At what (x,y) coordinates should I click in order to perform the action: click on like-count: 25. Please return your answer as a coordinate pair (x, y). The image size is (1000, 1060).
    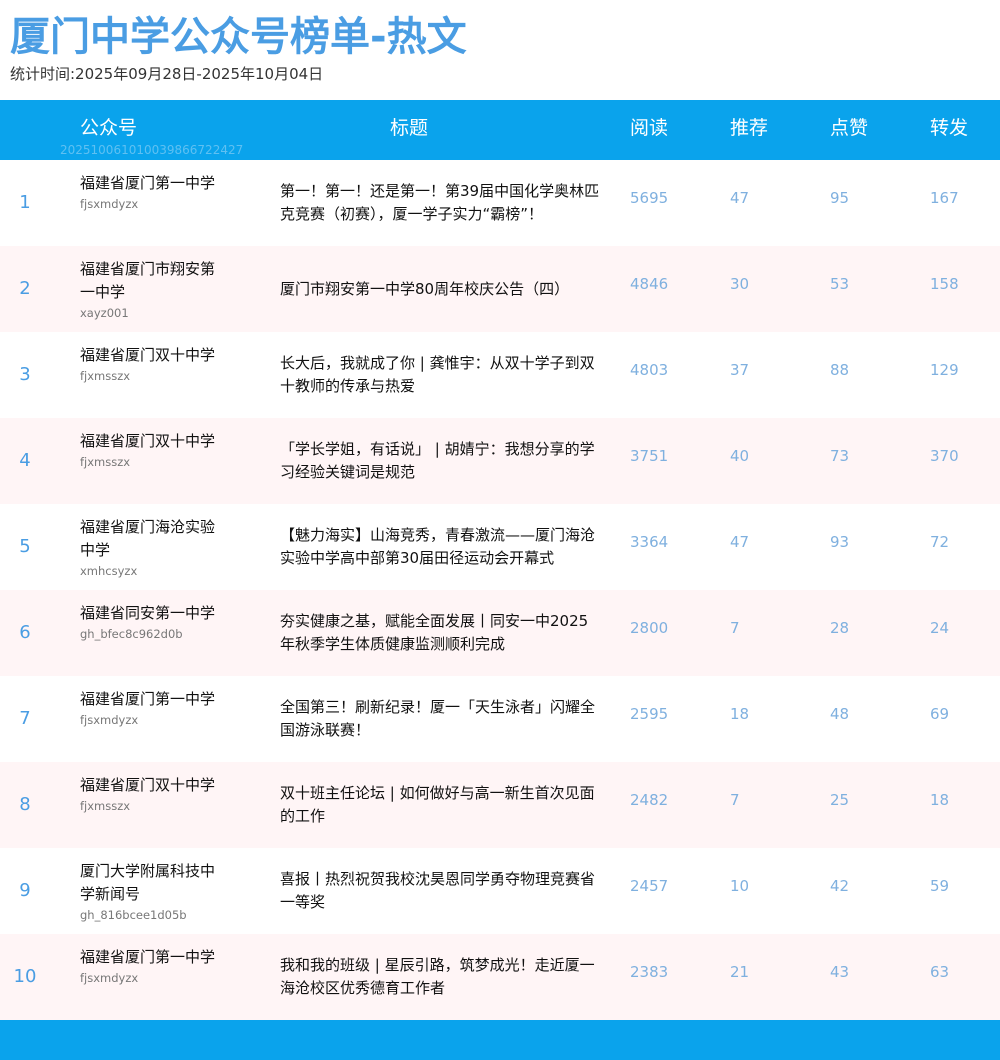
    Looking at the image, I should click on (840, 800).